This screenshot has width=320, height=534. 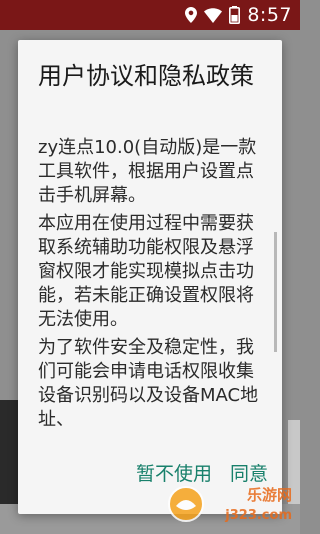 What do you see at coordinates (213, 15) in the screenshot?
I see `wifi-icon` at bounding box center [213, 15].